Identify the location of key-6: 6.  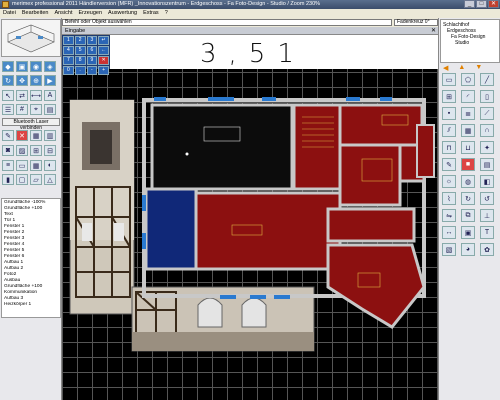
(92, 50).